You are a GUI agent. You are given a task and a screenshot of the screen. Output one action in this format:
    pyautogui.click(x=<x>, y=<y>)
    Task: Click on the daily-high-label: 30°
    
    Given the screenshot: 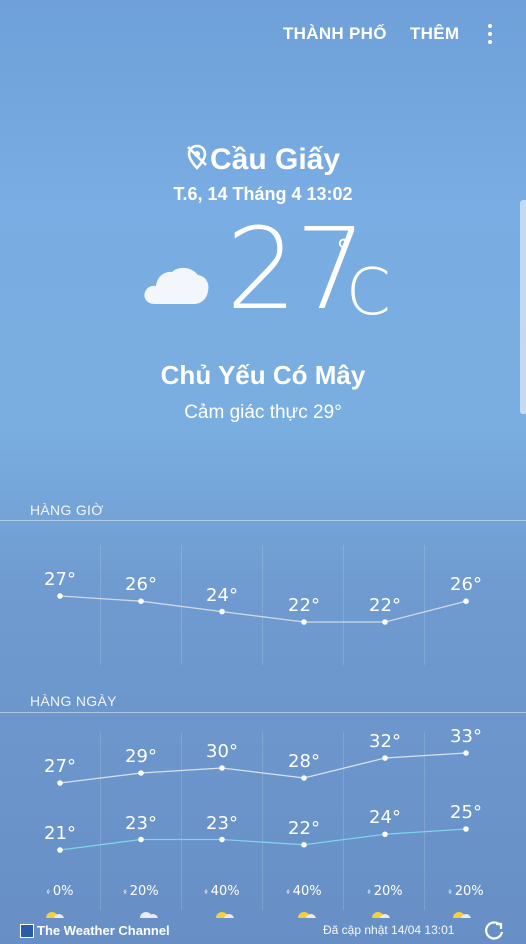 What is the action you would take?
    pyautogui.click(x=222, y=751)
    